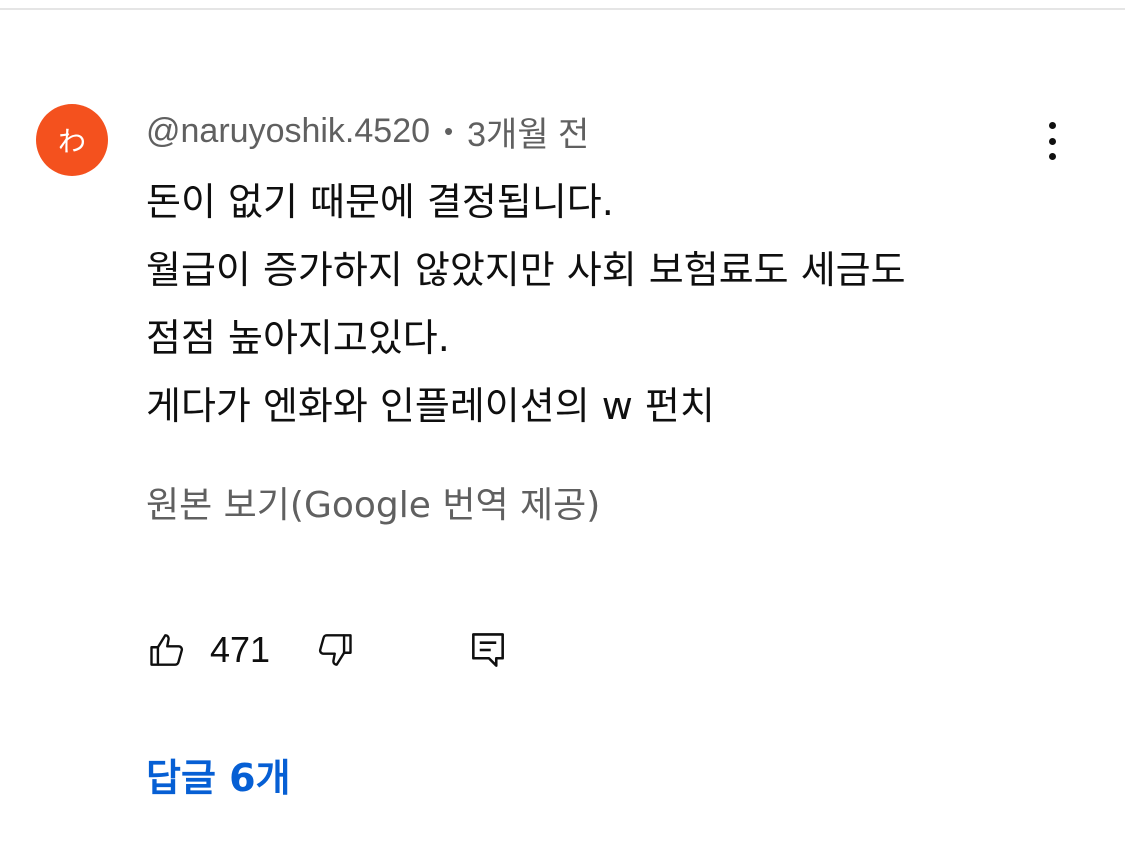  What do you see at coordinates (240, 649) in the screenshot?
I see `like-count: 471` at bounding box center [240, 649].